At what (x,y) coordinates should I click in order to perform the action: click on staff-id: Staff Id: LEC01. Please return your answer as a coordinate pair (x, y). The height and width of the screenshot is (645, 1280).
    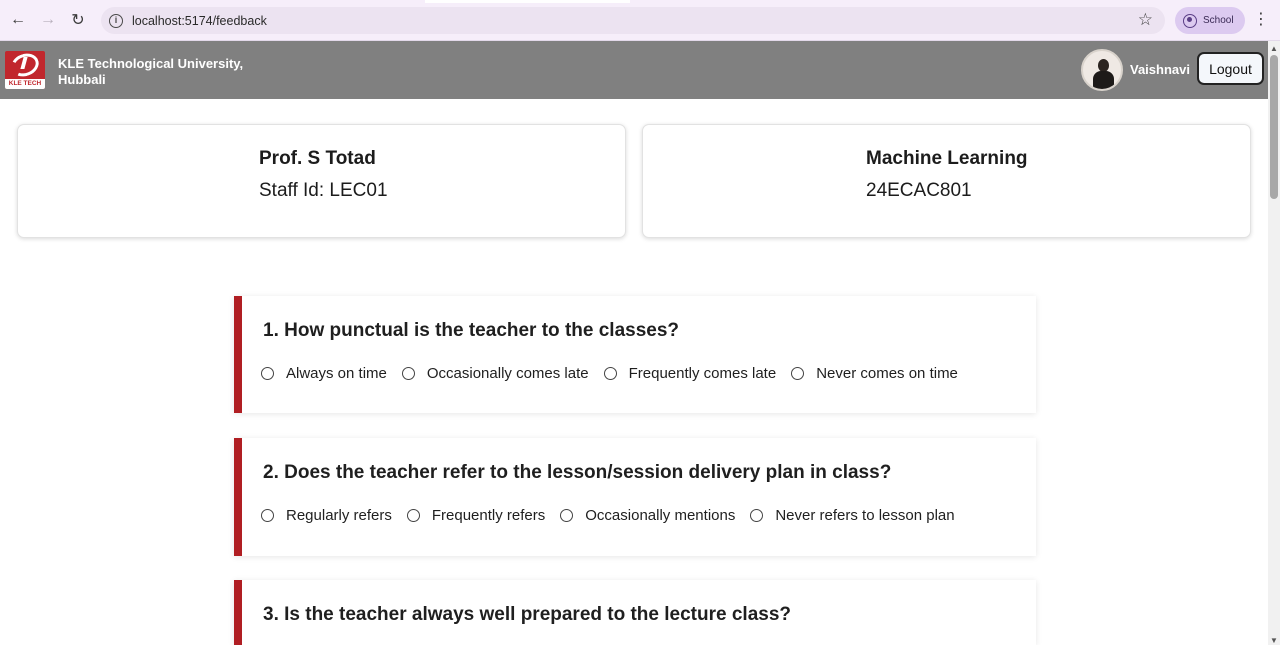
    Looking at the image, I should click on (323, 190).